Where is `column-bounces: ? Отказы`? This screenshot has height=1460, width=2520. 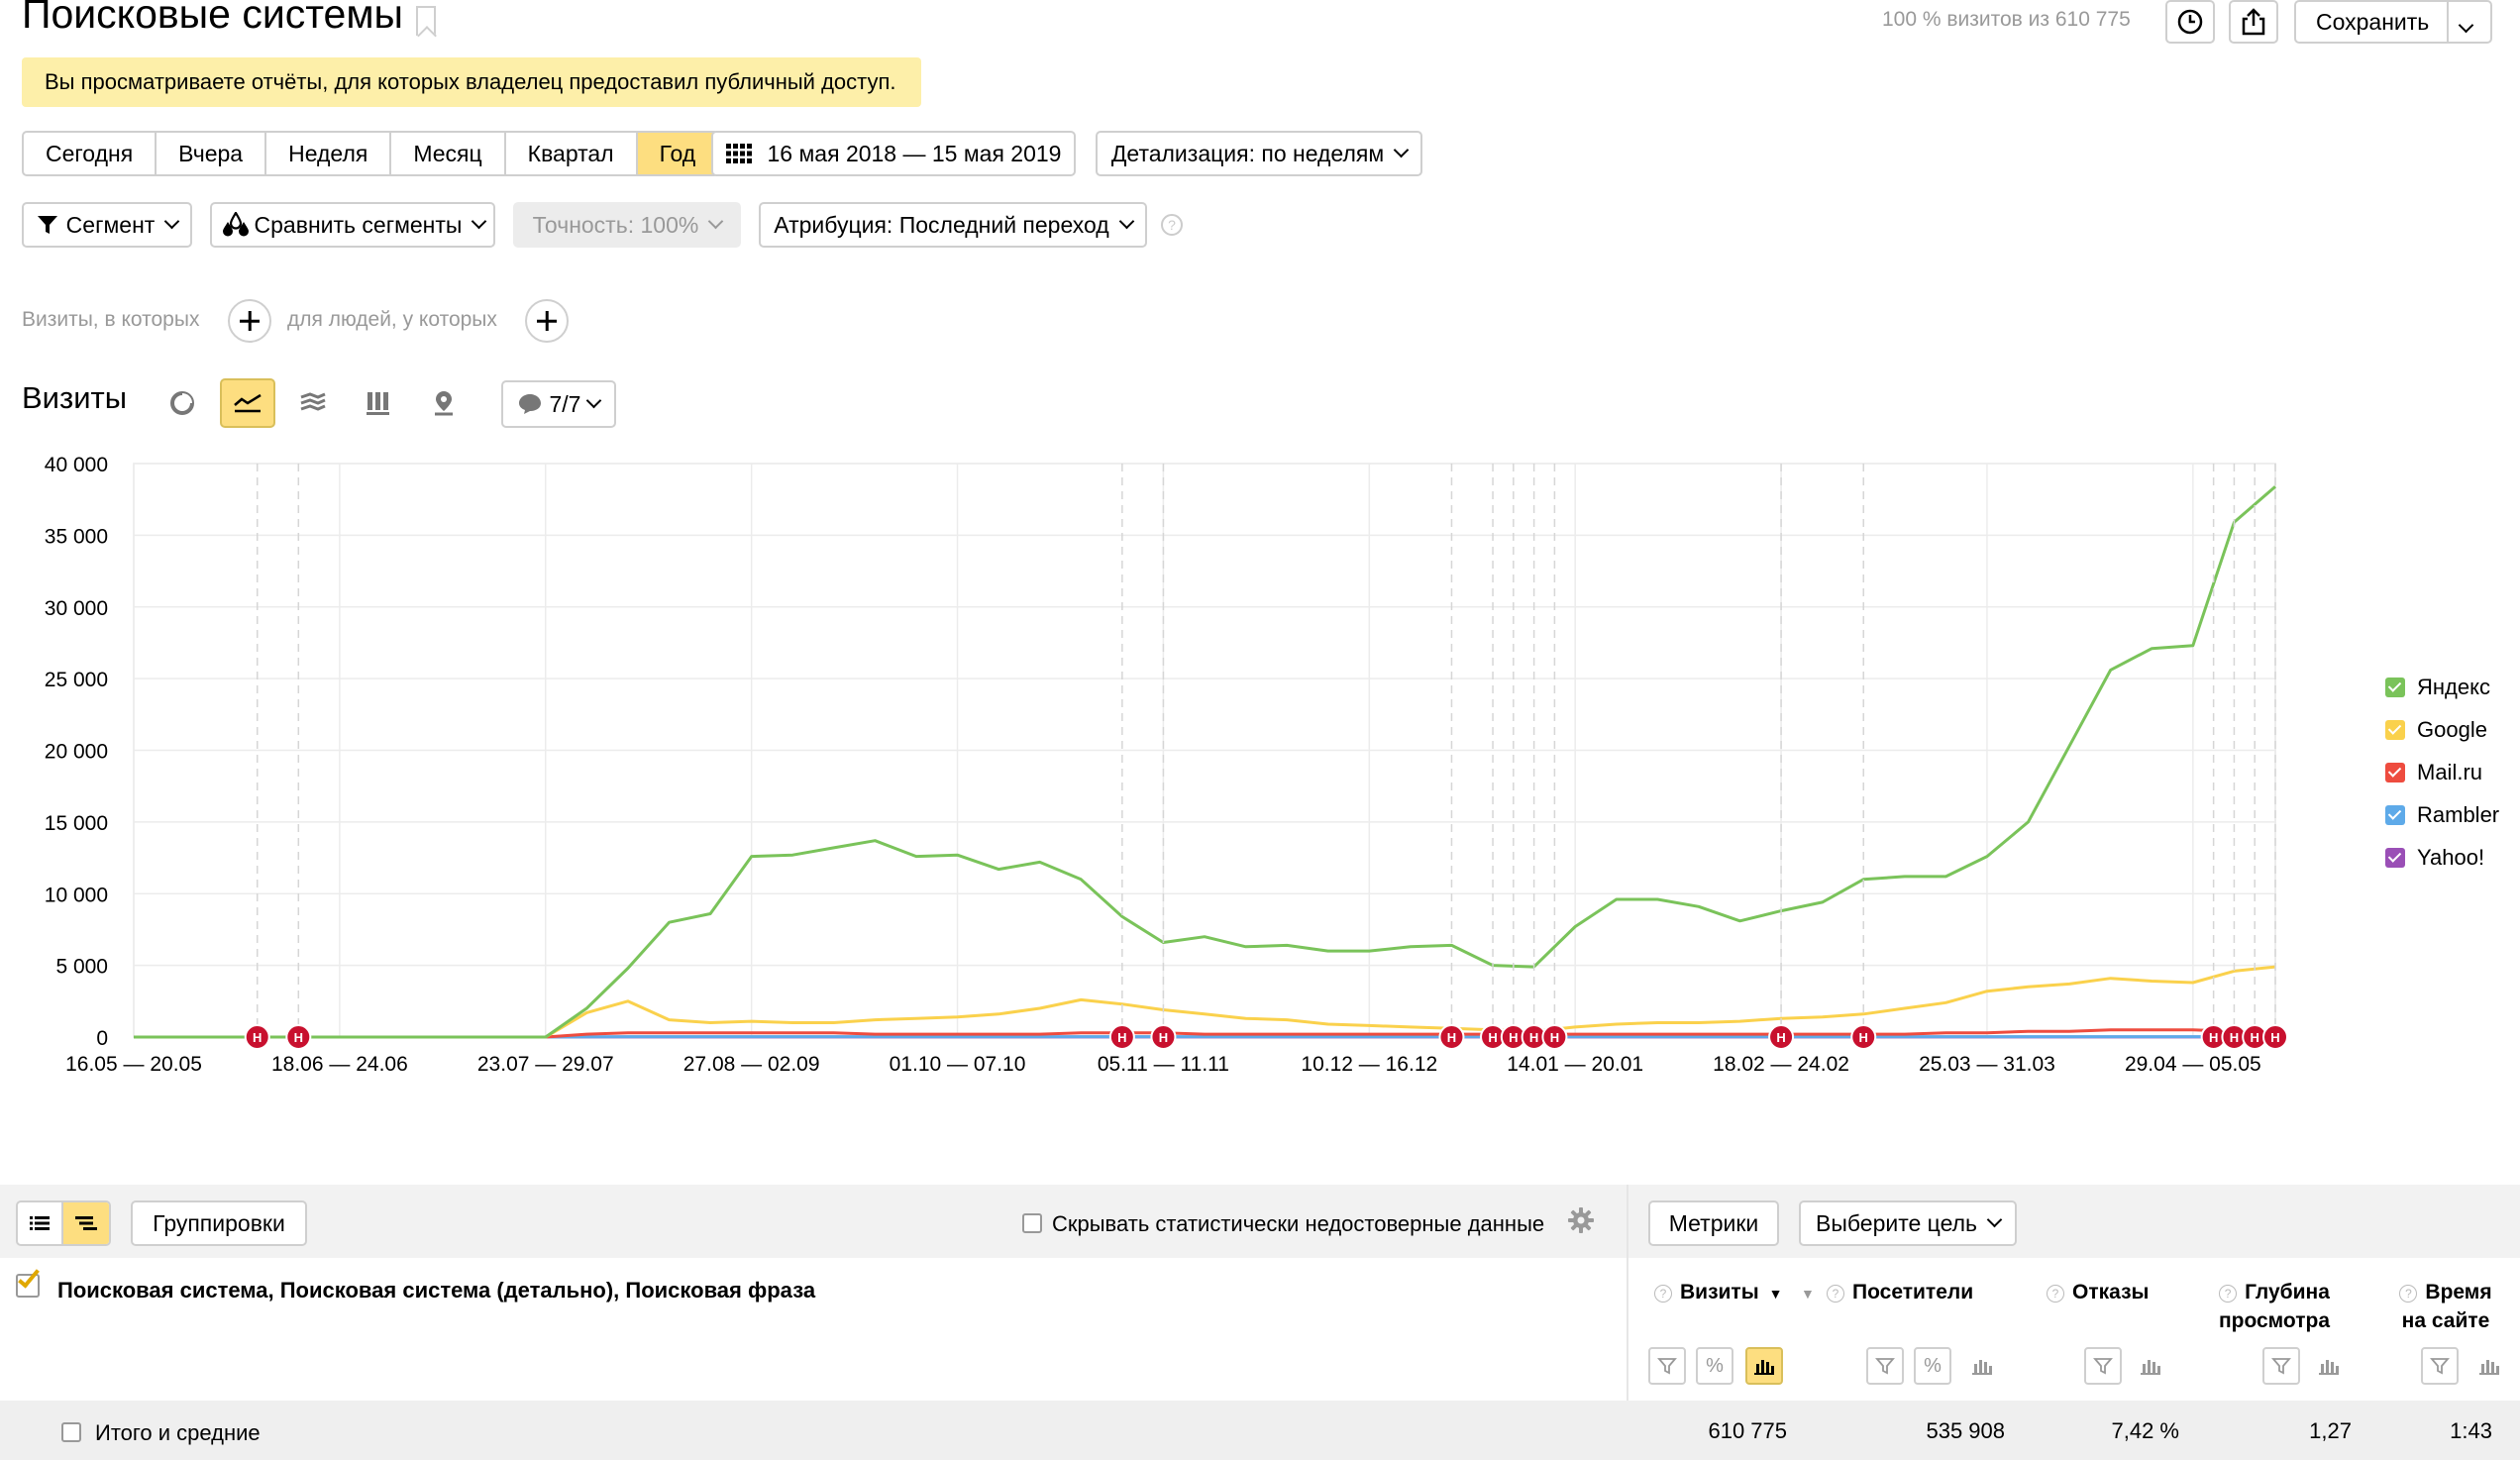 column-bounces: ? Отказы is located at coordinates (2111, 1292).